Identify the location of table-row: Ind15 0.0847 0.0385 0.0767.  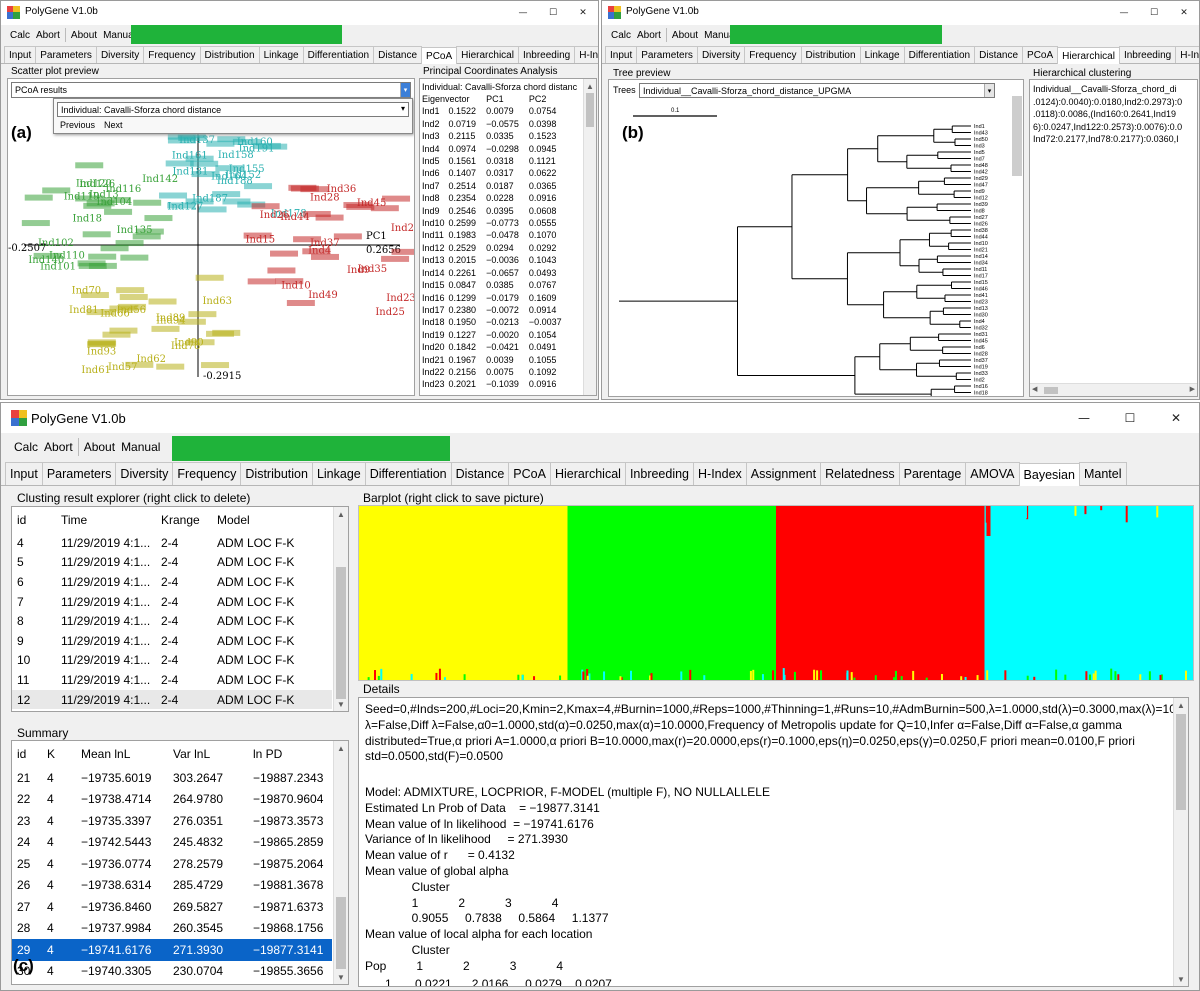
(497, 285).